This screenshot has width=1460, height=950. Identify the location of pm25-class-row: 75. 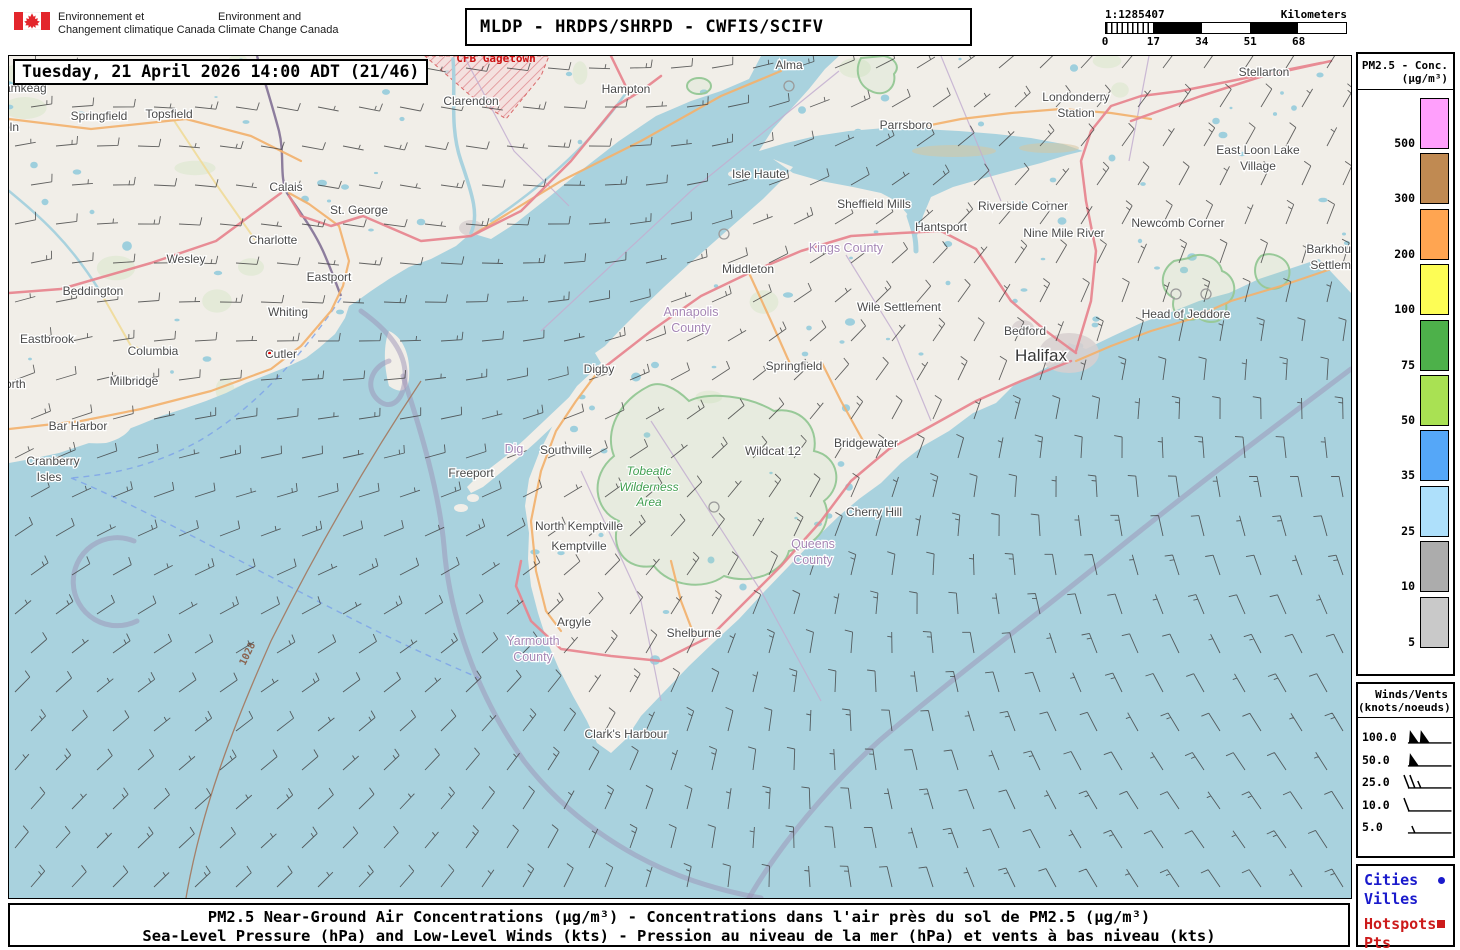
(1405, 345).